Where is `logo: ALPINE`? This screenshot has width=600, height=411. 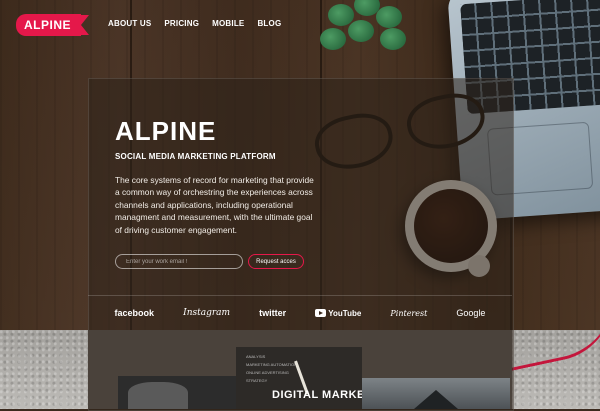 logo: ALPINE is located at coordinates (53, 25).